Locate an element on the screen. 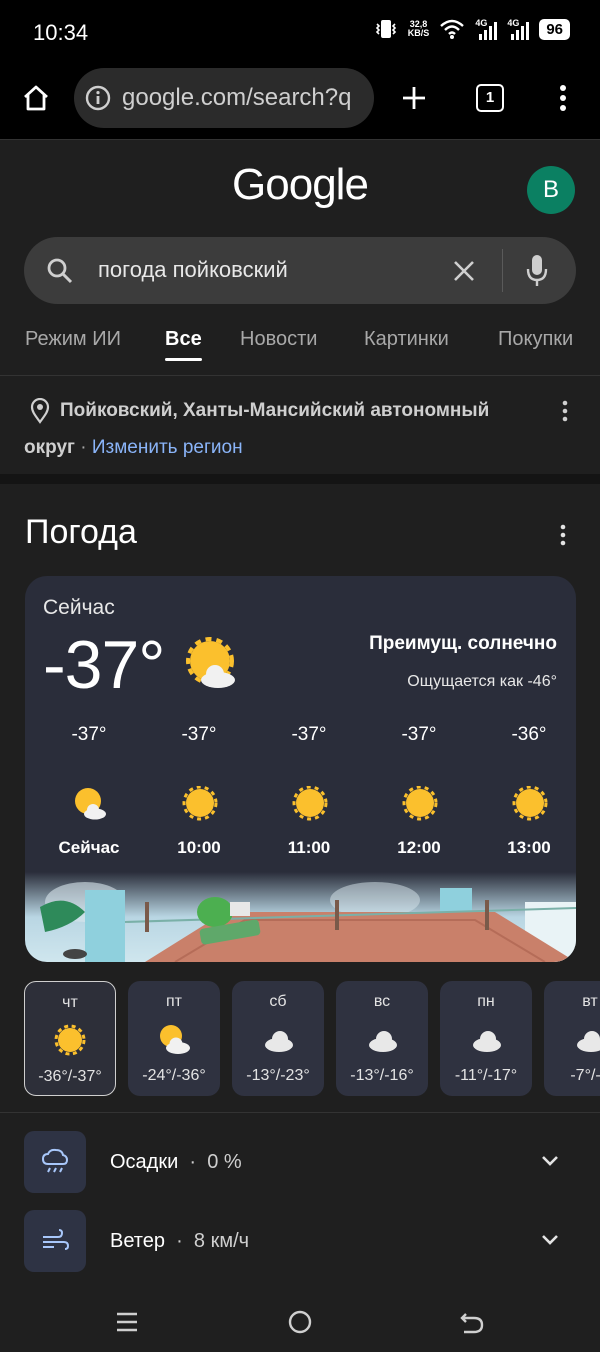 The width and height of the screenshot is (600, 1352). change-region-link: Изменить регион is located at coordinates (167, 447).